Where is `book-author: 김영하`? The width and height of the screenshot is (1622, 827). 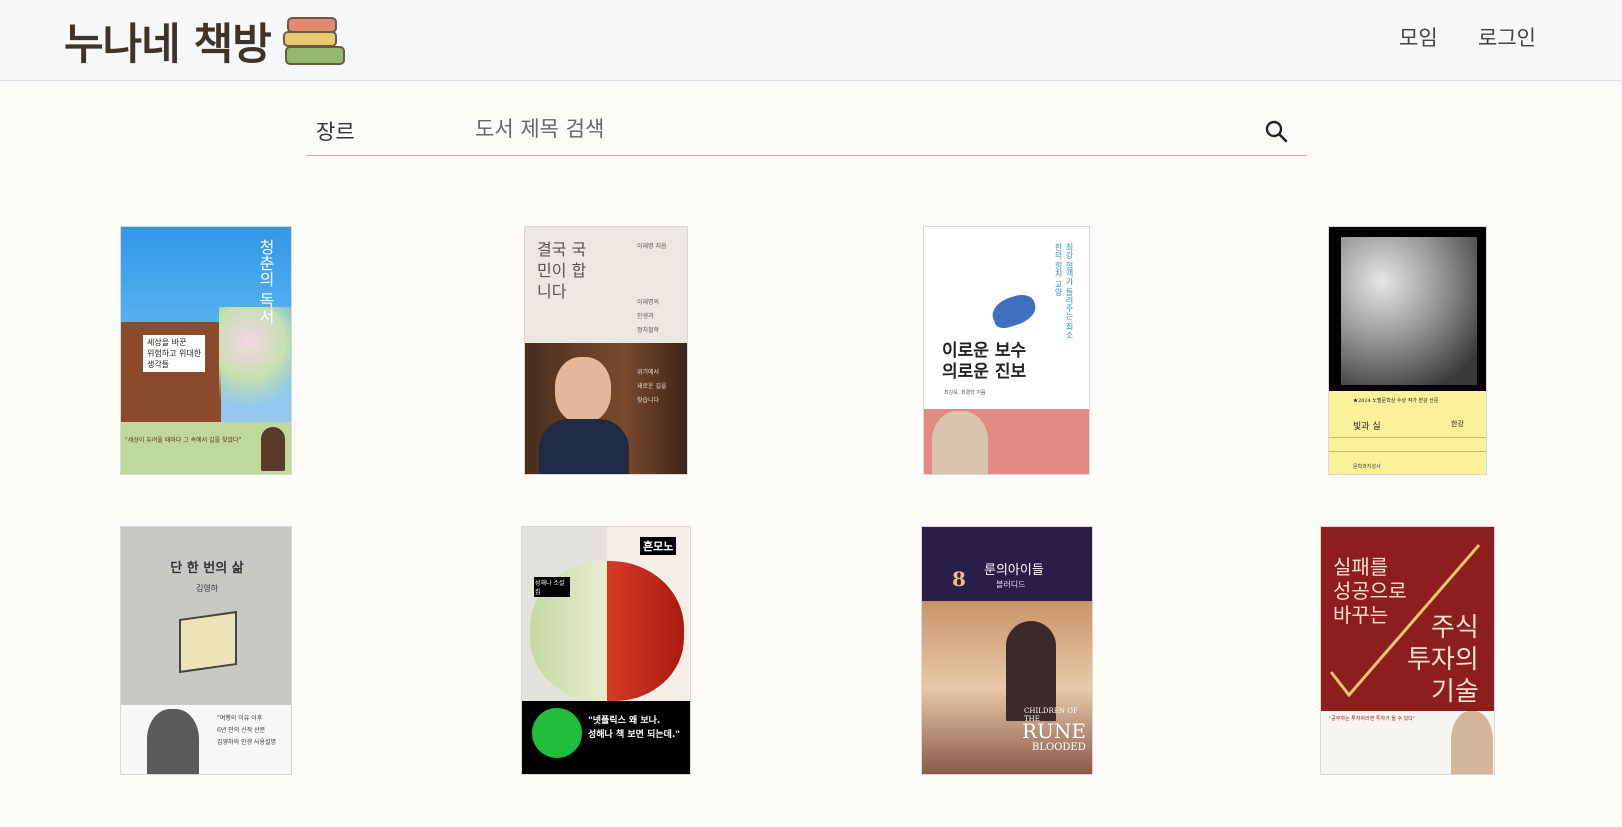 book-author: 김영하 is located at coordinates (207, 588).